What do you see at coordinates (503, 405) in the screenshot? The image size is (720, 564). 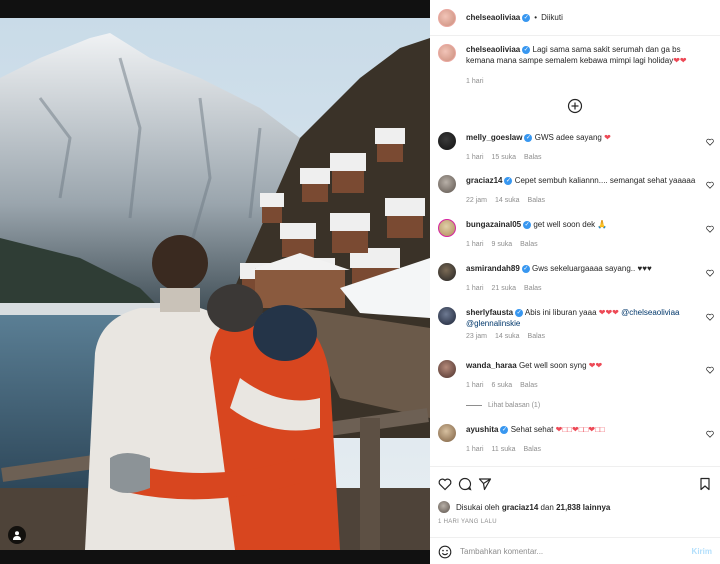 I see `view-replies-button: Lihat balasan (1)` at bounding box center [503, 405].